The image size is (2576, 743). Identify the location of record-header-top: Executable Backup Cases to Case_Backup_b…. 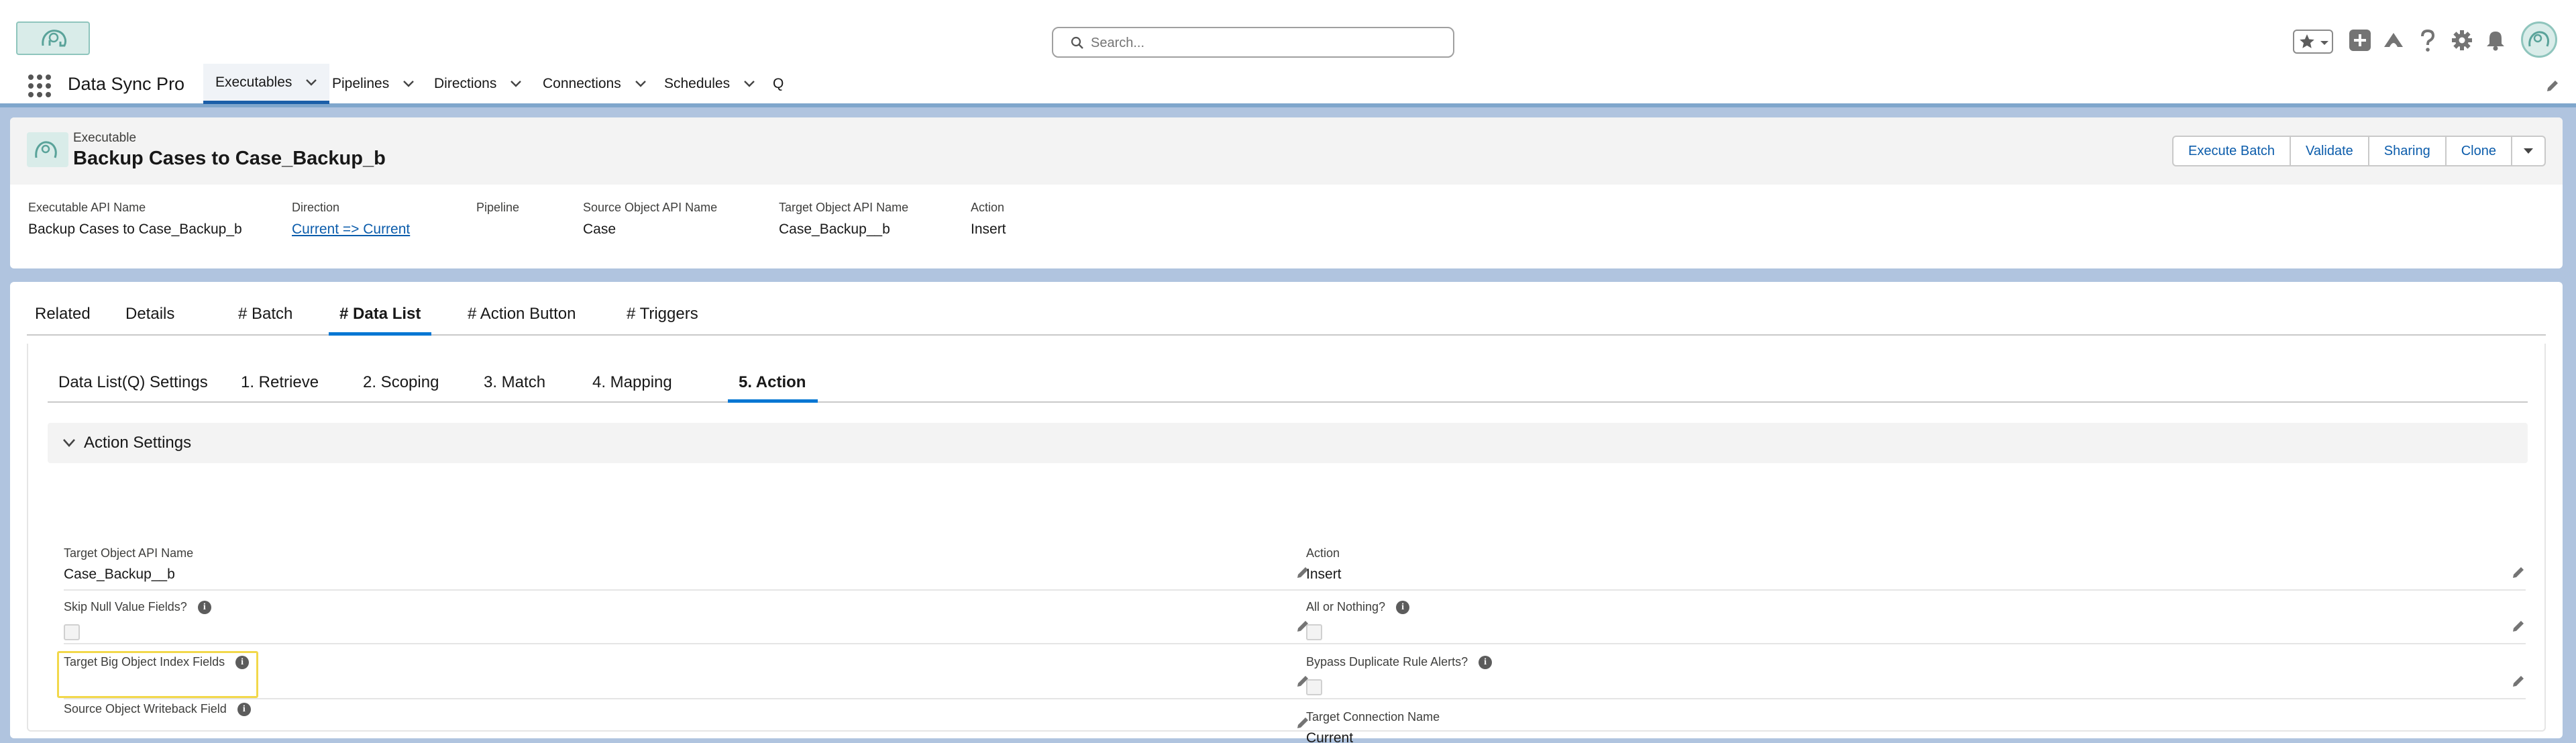
(1286, 151).